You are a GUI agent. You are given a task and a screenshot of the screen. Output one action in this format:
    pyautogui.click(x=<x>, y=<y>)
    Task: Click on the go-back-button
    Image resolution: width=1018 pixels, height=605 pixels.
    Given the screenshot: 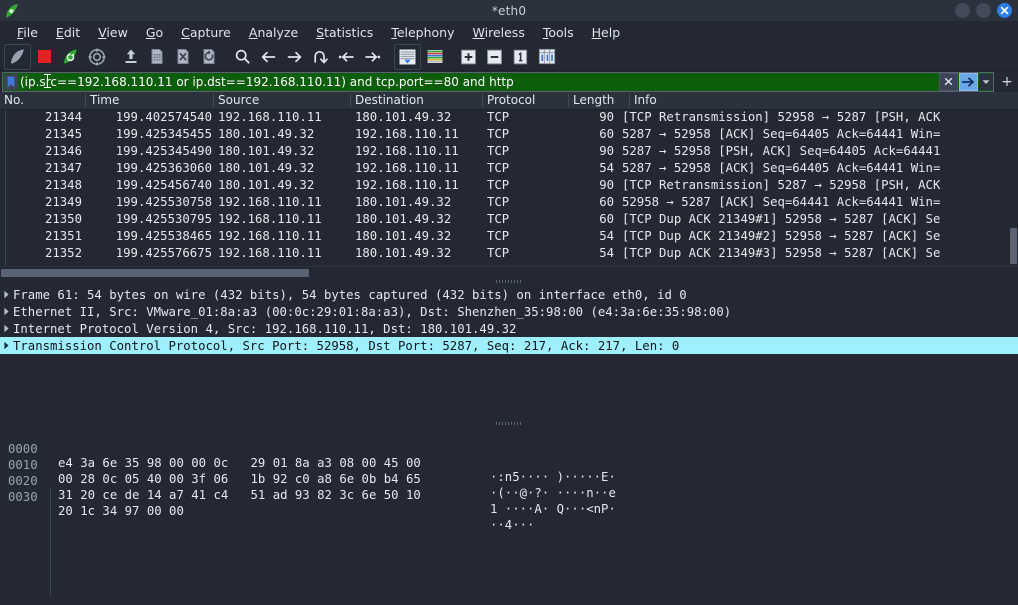 What is the action you would take?
    pyautogui.click(x=268, y=57)
    